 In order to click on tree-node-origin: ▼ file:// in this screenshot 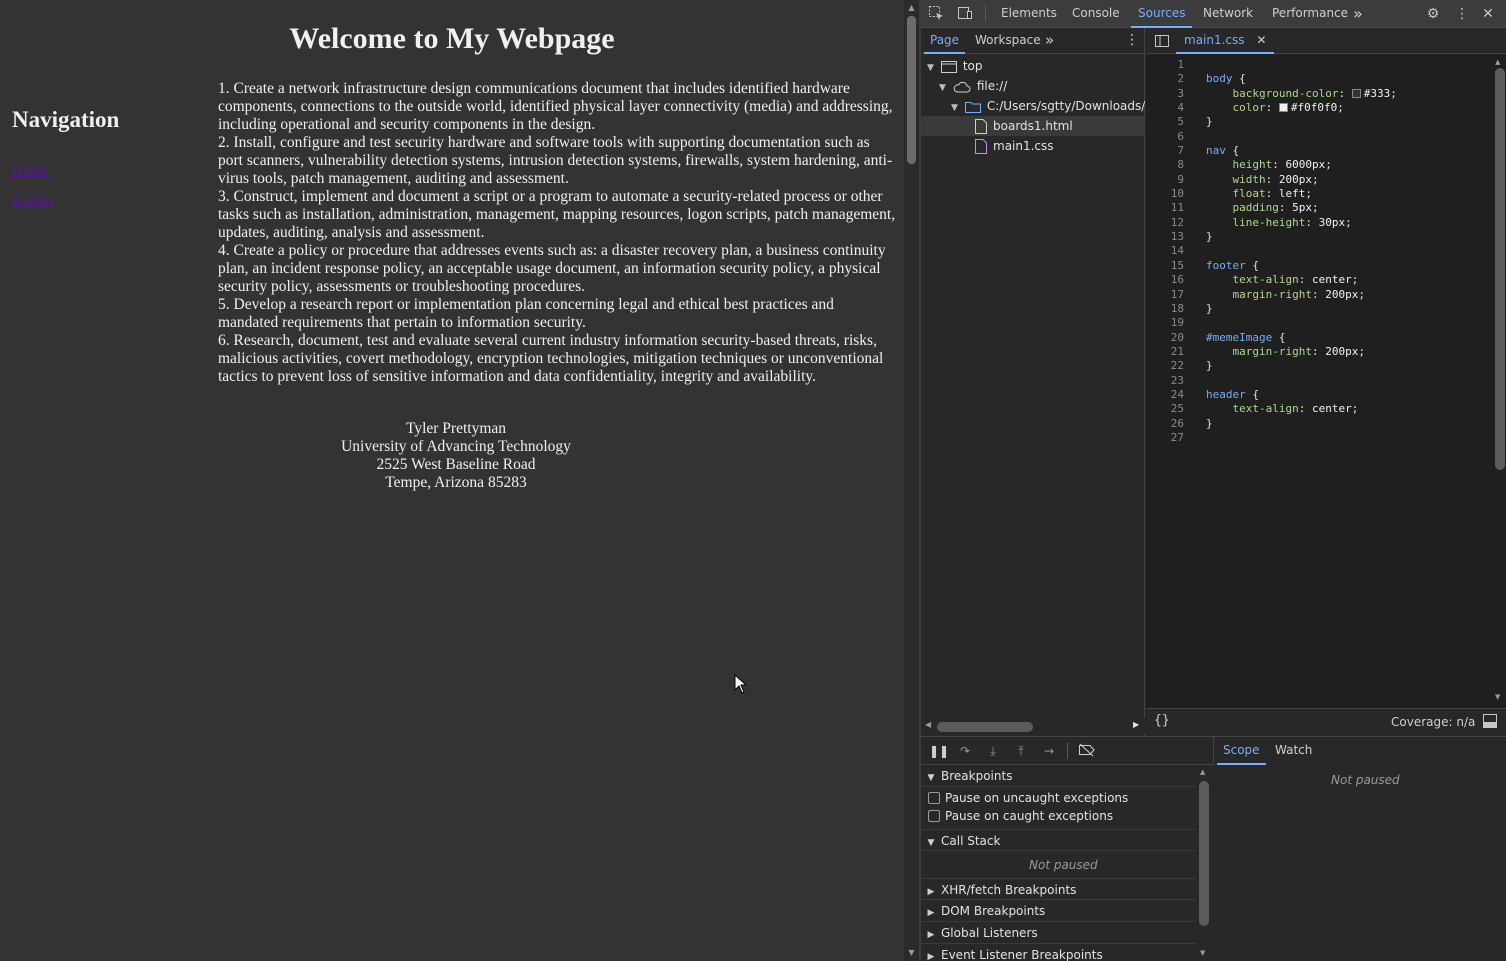, I will do `click(1033, 86)`.